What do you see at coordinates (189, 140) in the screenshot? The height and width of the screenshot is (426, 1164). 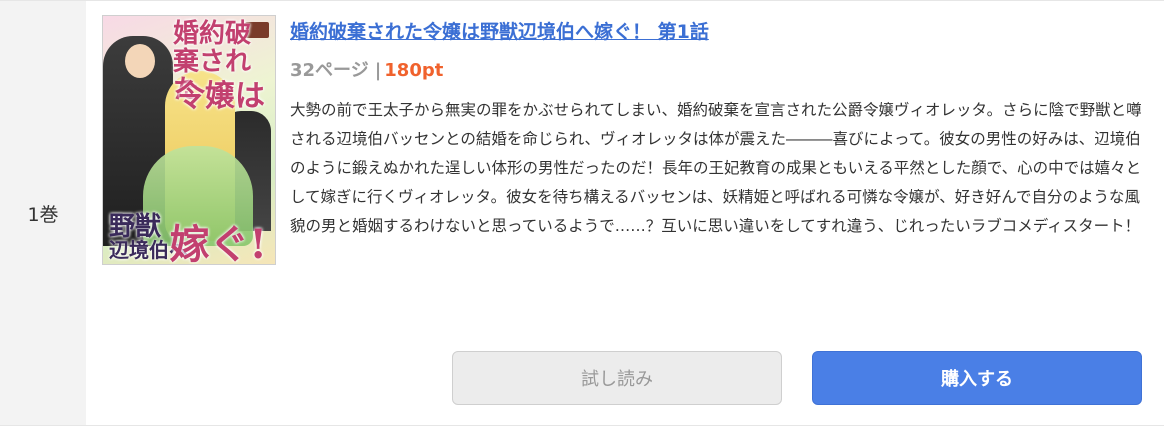 I see `cover-image: 婚約破棄された 令嬢は 野獣 辺境伯へ 嫁ぐ!` at bounding box center [189, 140].